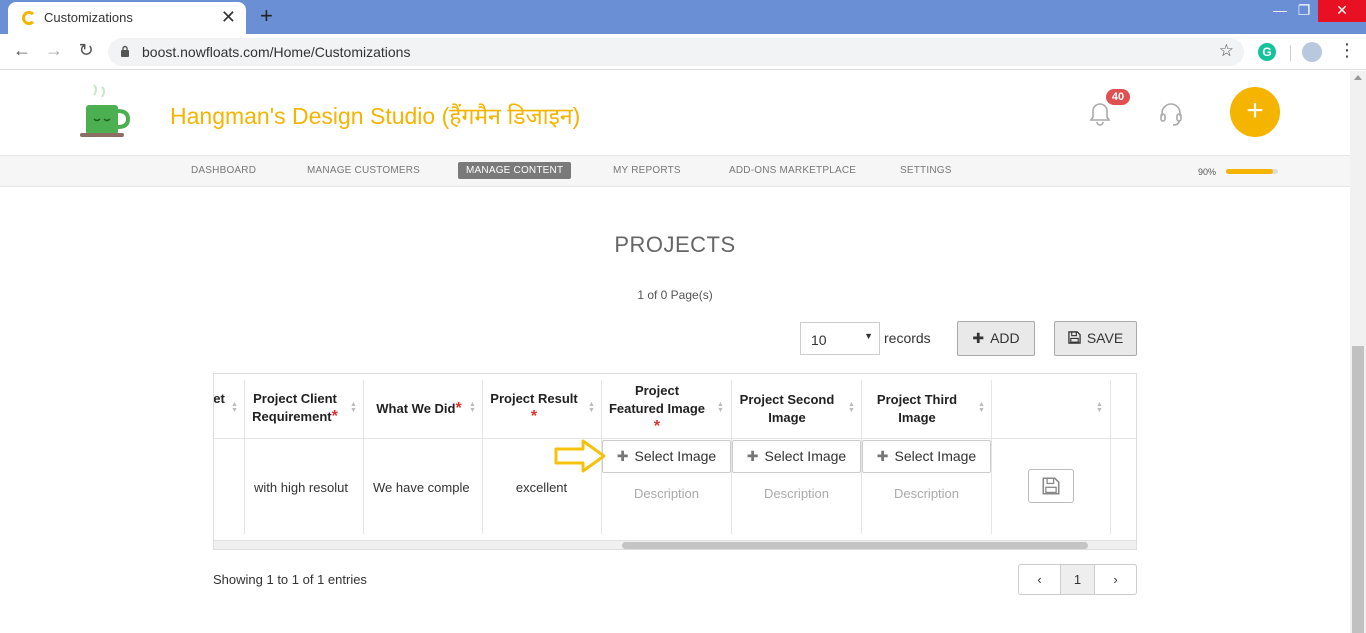 The height and width of the screenshot is (633, 1366). What do you see at coordinates (1100, 114) in the screenshot?
I see `bell-icon` at bounding box center [1100, 114].